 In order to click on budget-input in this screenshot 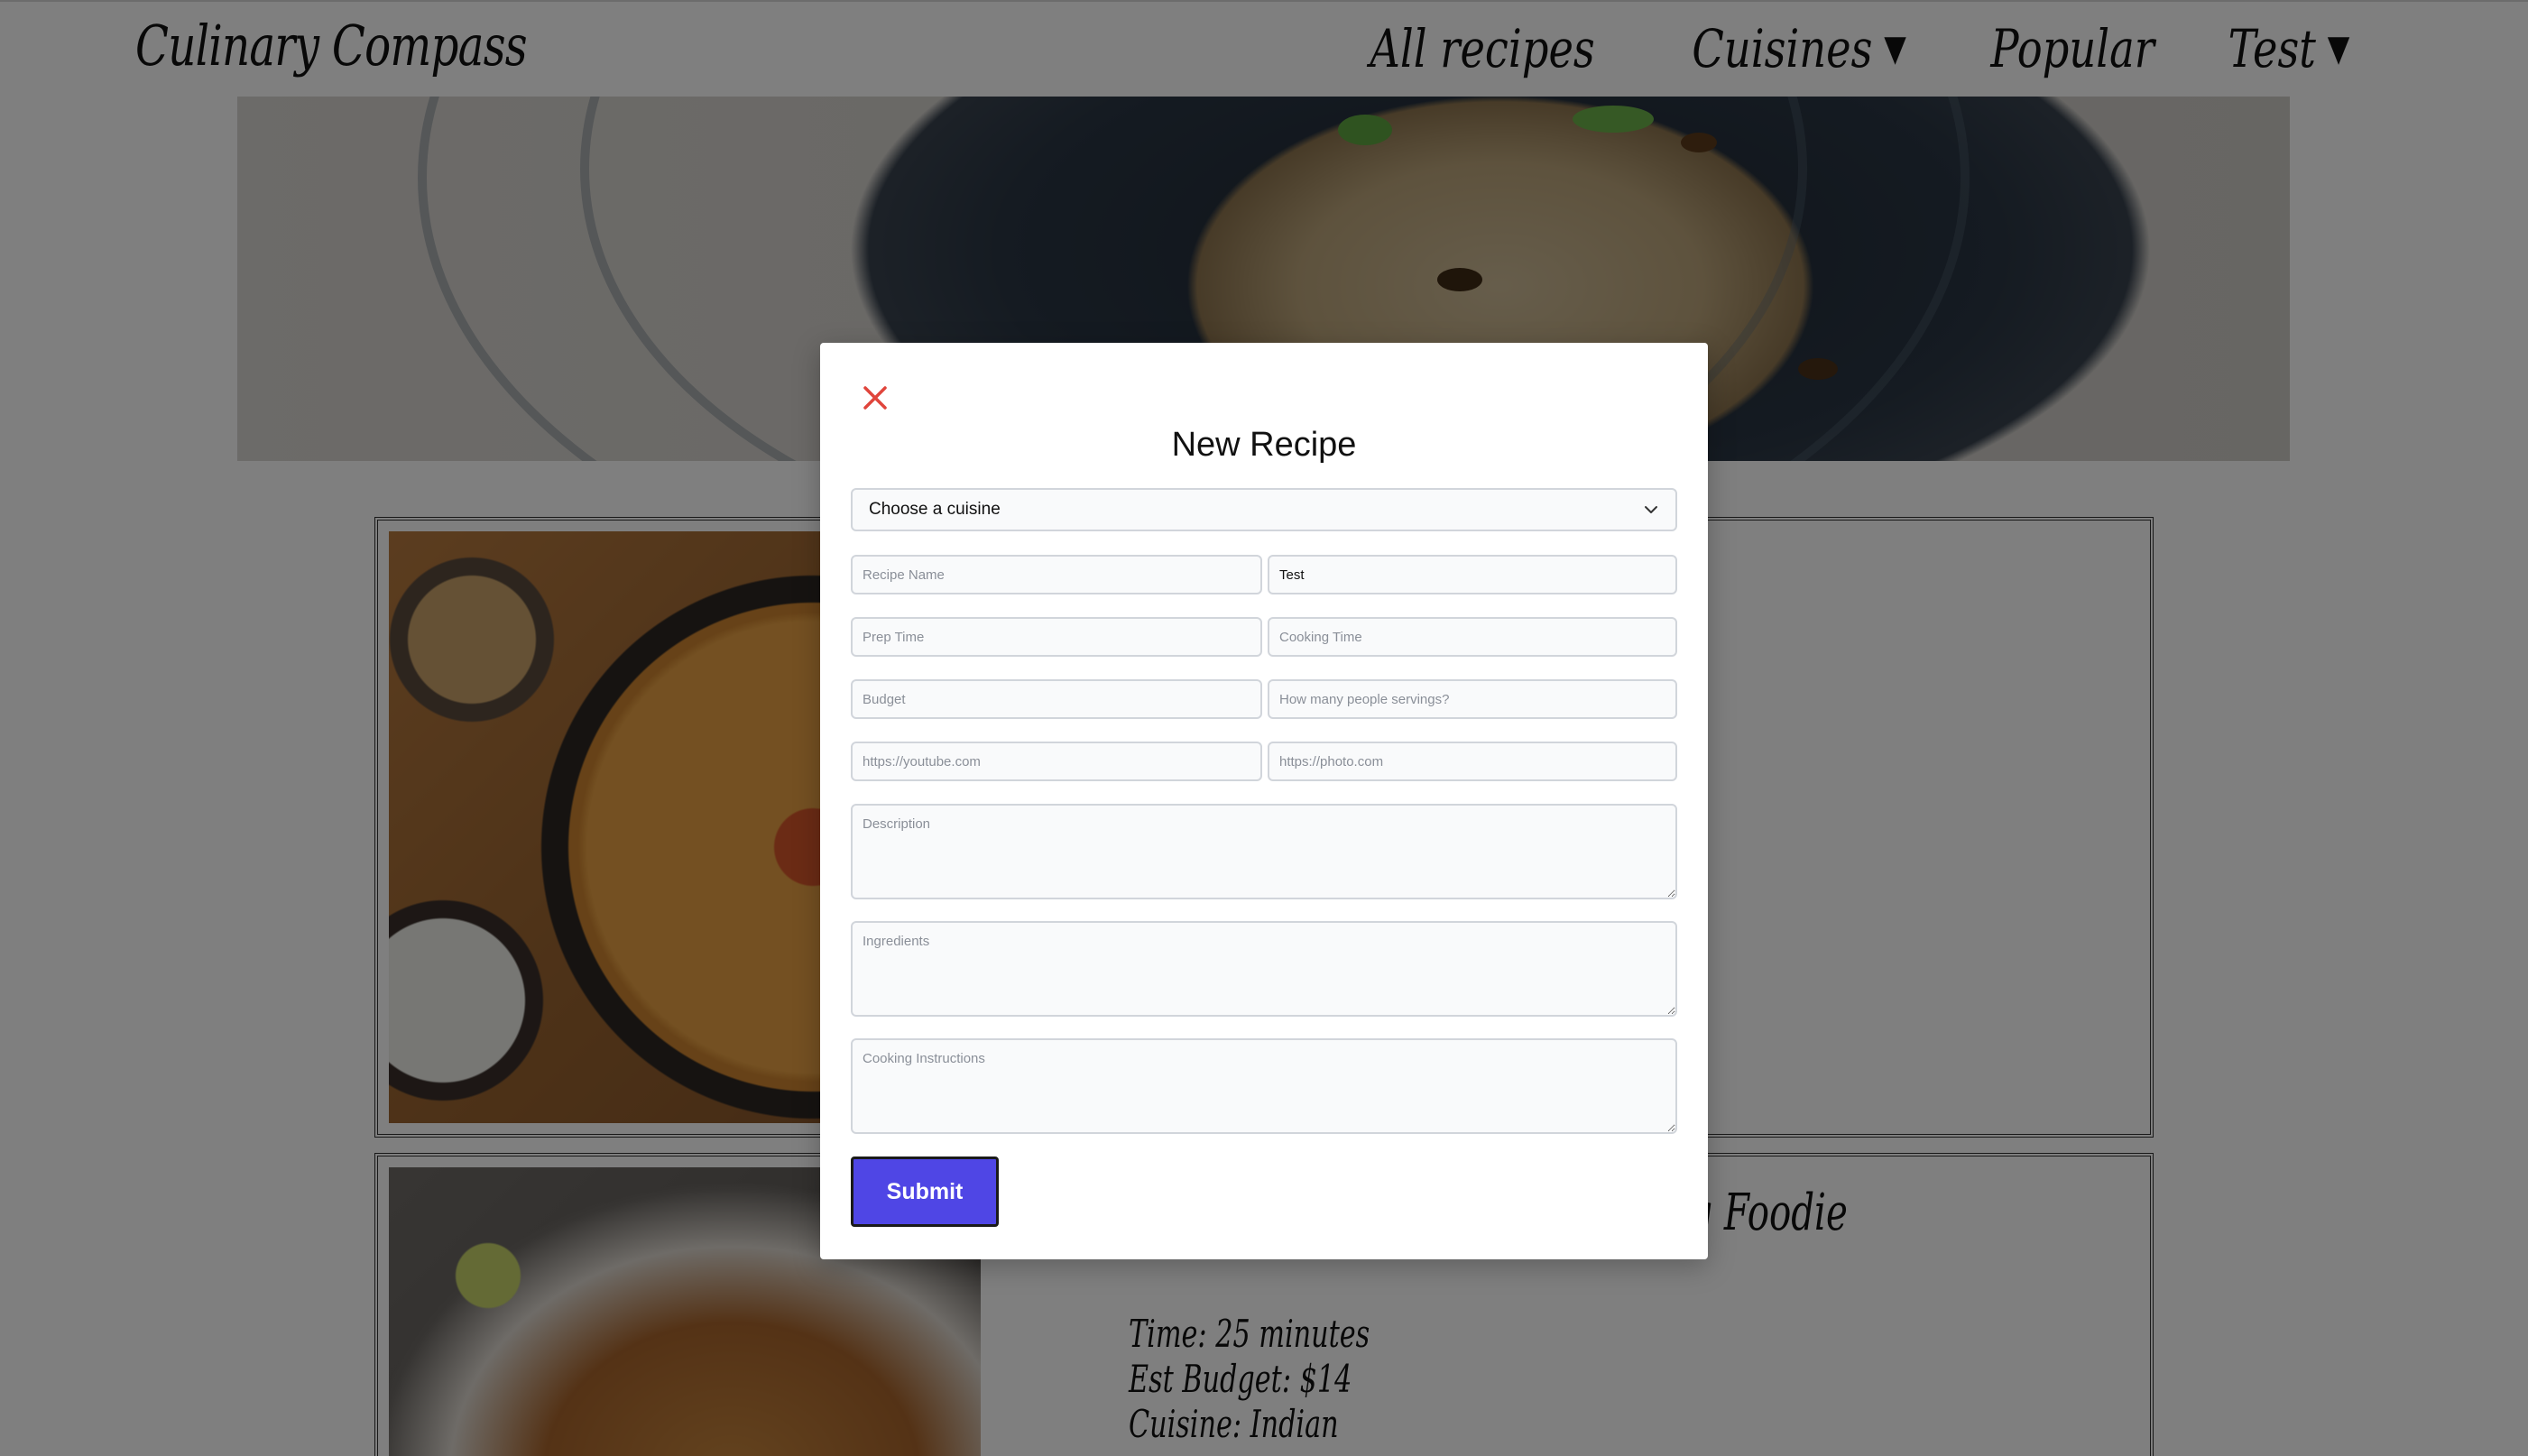, I will do `click(1056, 699)`.